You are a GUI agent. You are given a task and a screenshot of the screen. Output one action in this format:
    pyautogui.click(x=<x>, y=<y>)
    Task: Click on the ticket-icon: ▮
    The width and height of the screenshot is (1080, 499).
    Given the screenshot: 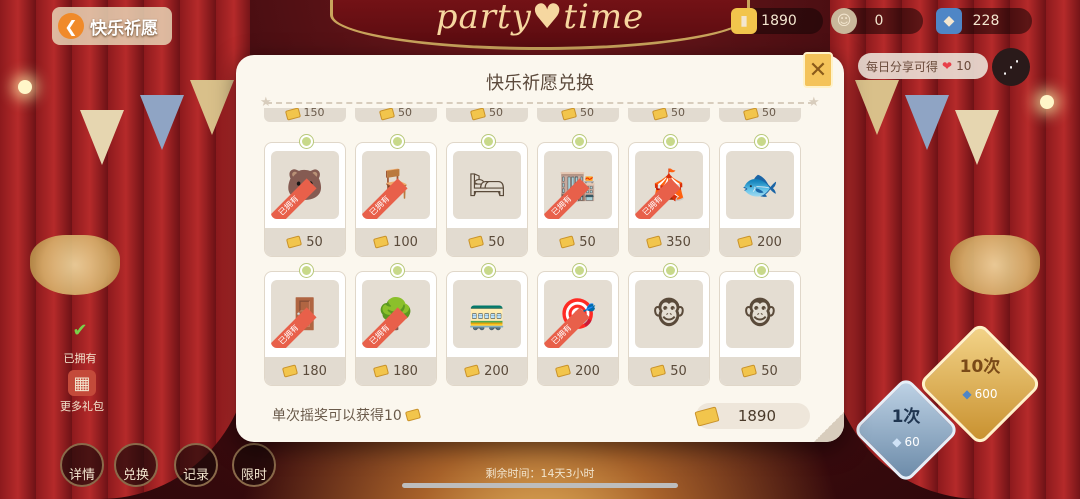 What is the action you would take?
    pyautogui.click(x=744, y=21)
    